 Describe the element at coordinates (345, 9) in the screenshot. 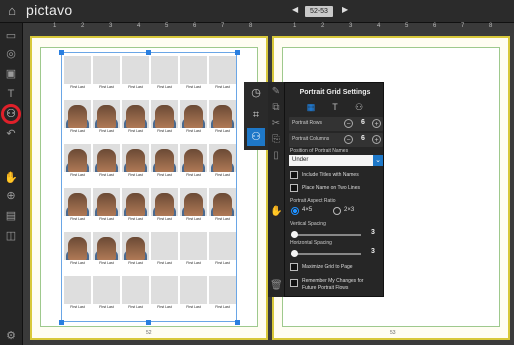

I see `next-page-icon: ▶` at that location.